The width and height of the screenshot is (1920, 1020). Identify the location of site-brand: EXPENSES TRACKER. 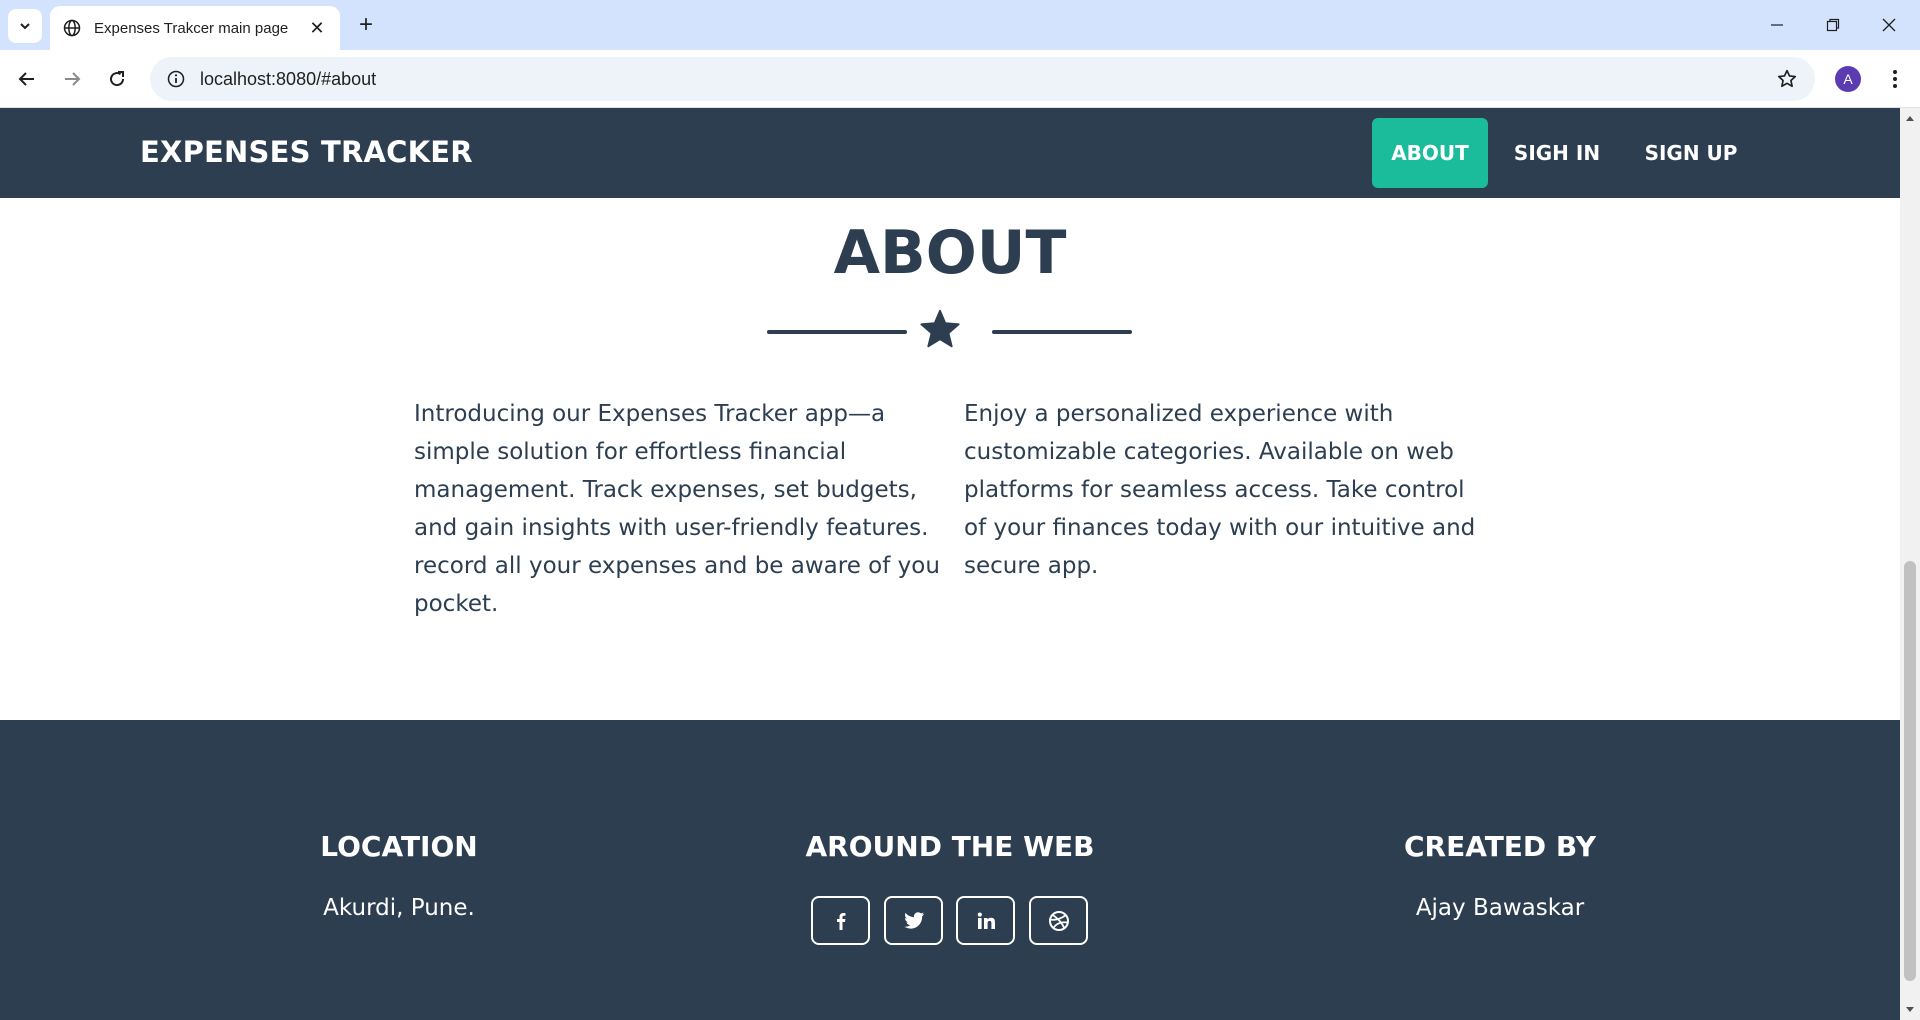
(306, 152).